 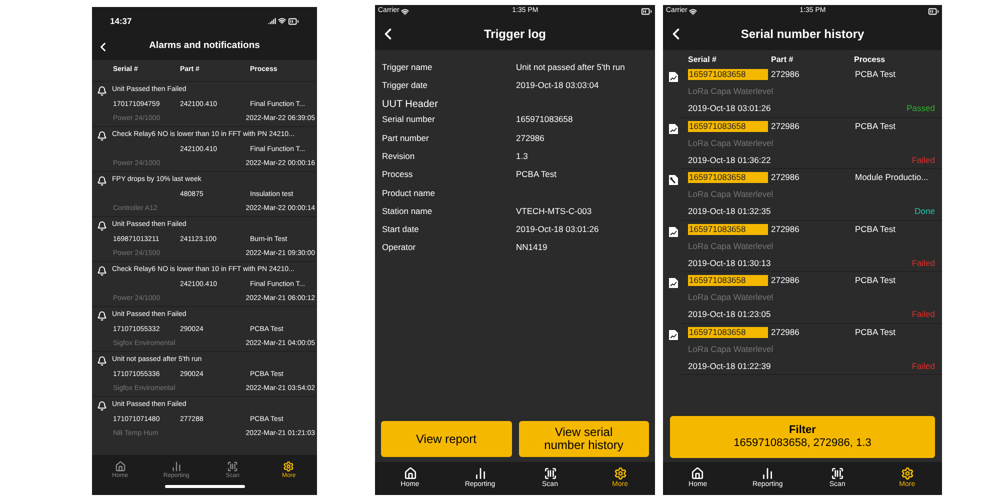 What do you see at coordinates (405, 85) in the screenshot?
I see `field-label: Trigger date` at bounding box center [405, 85].